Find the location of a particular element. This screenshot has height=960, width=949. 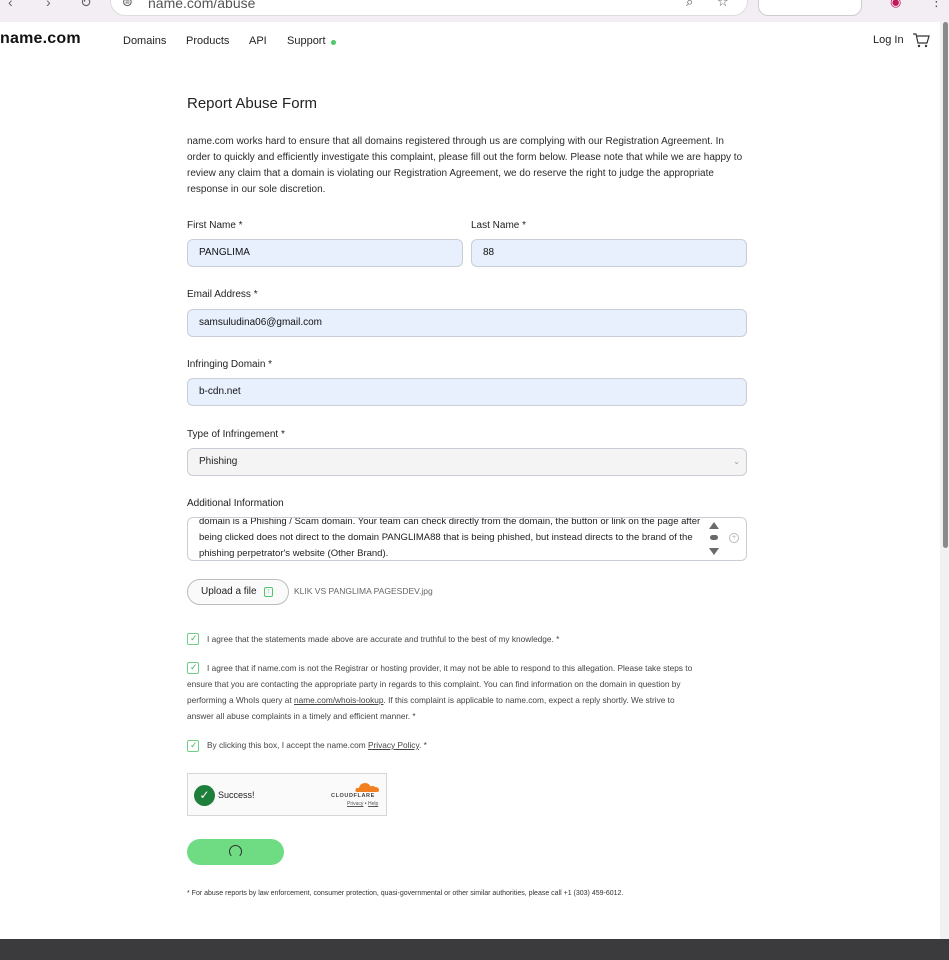

accept-privacy-checkbox: ✓ is located at coordinates (193, 746).